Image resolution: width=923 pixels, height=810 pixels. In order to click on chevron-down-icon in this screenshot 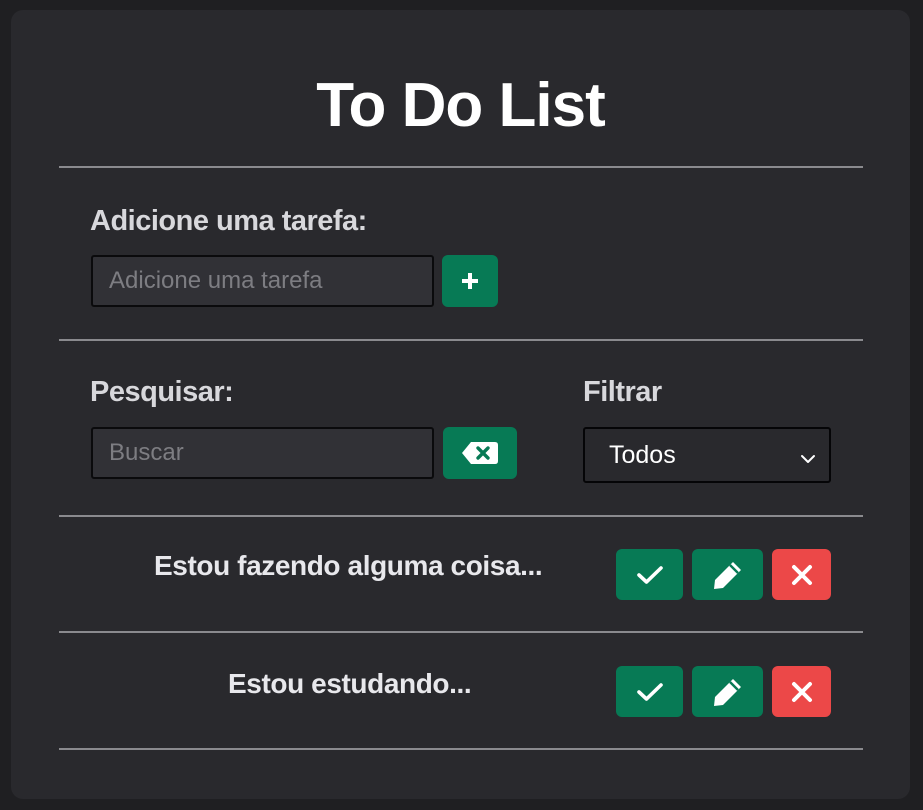, I will do `click(808, 460)`.